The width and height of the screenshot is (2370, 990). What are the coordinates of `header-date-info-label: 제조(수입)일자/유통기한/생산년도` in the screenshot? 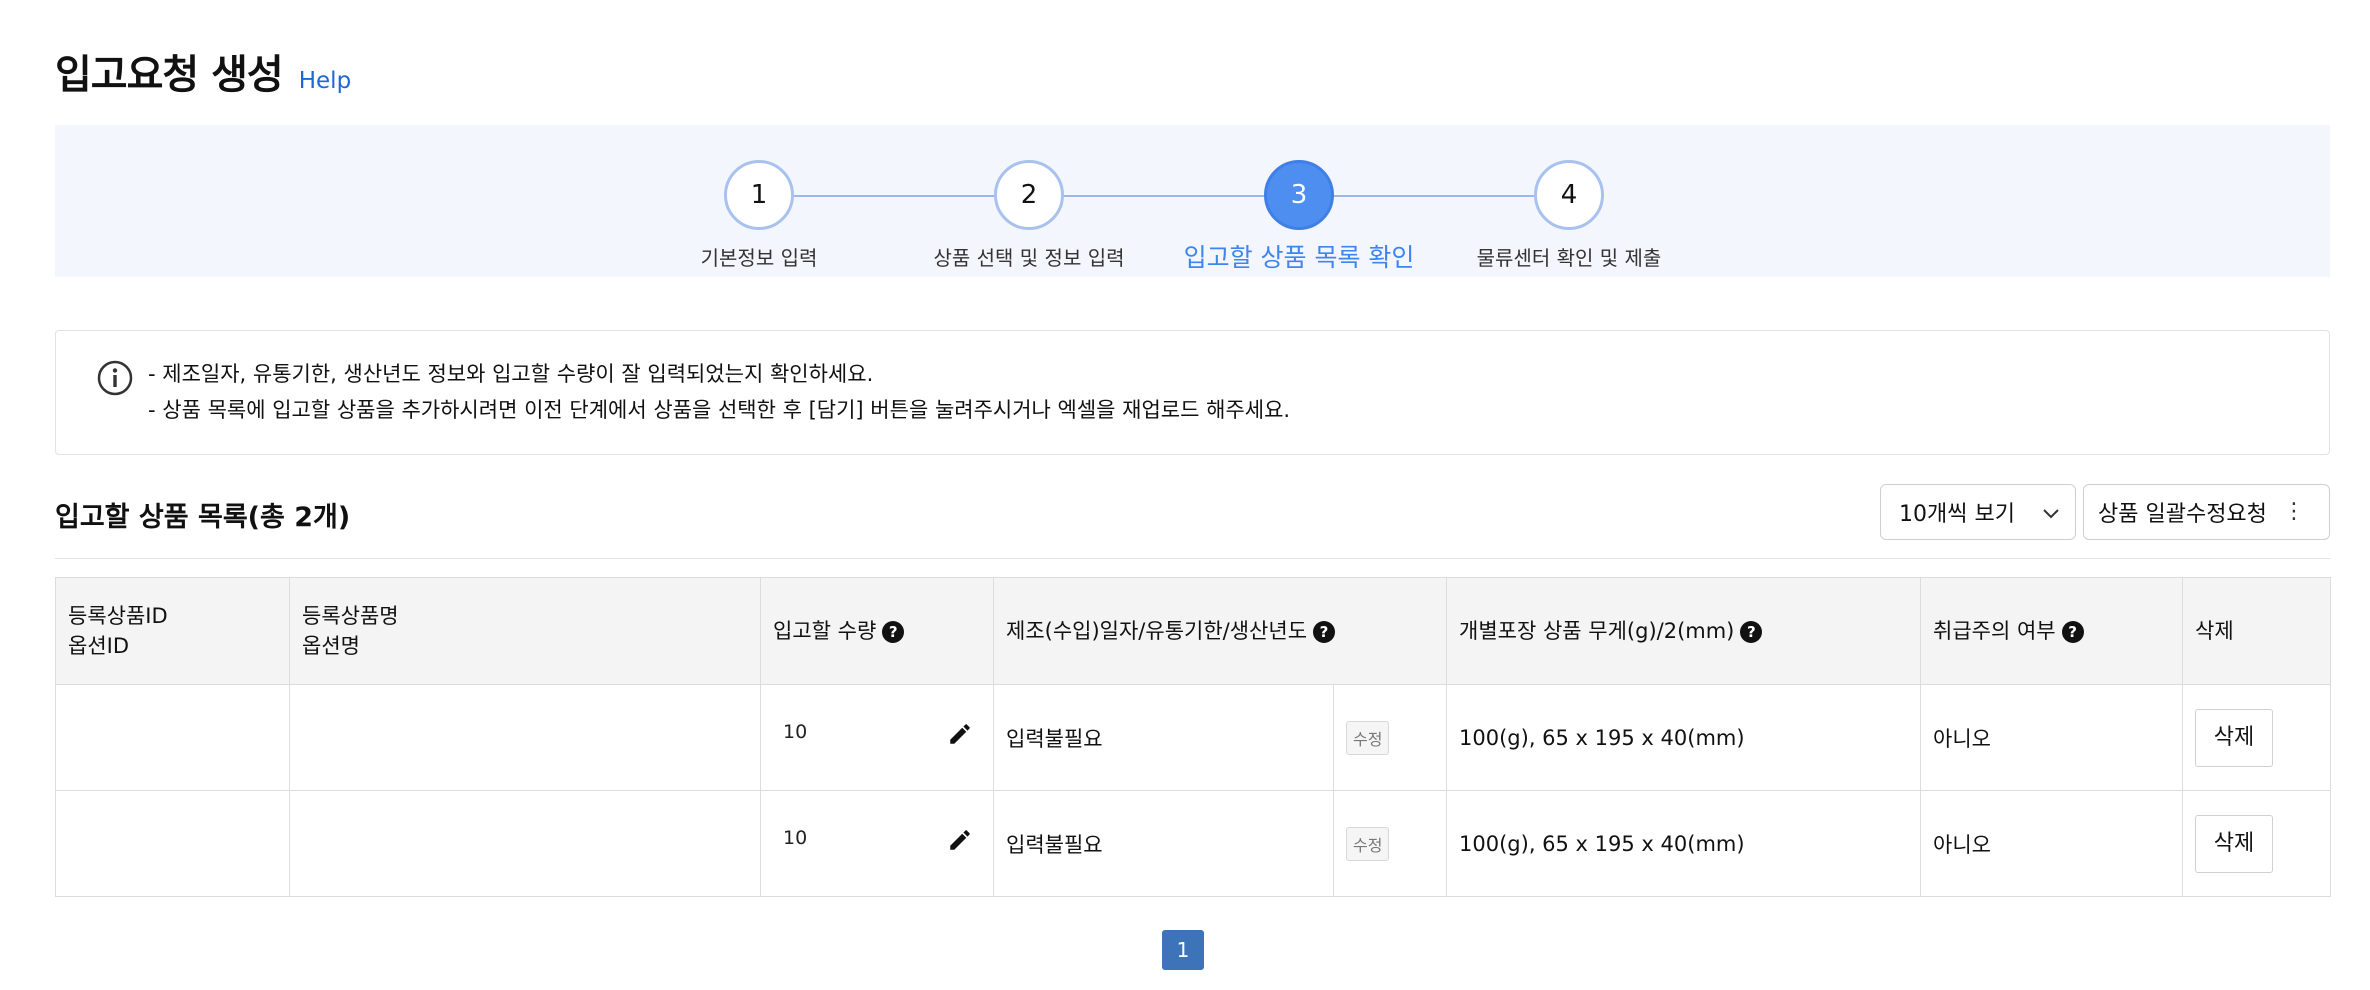 It's located at (1157, 631).